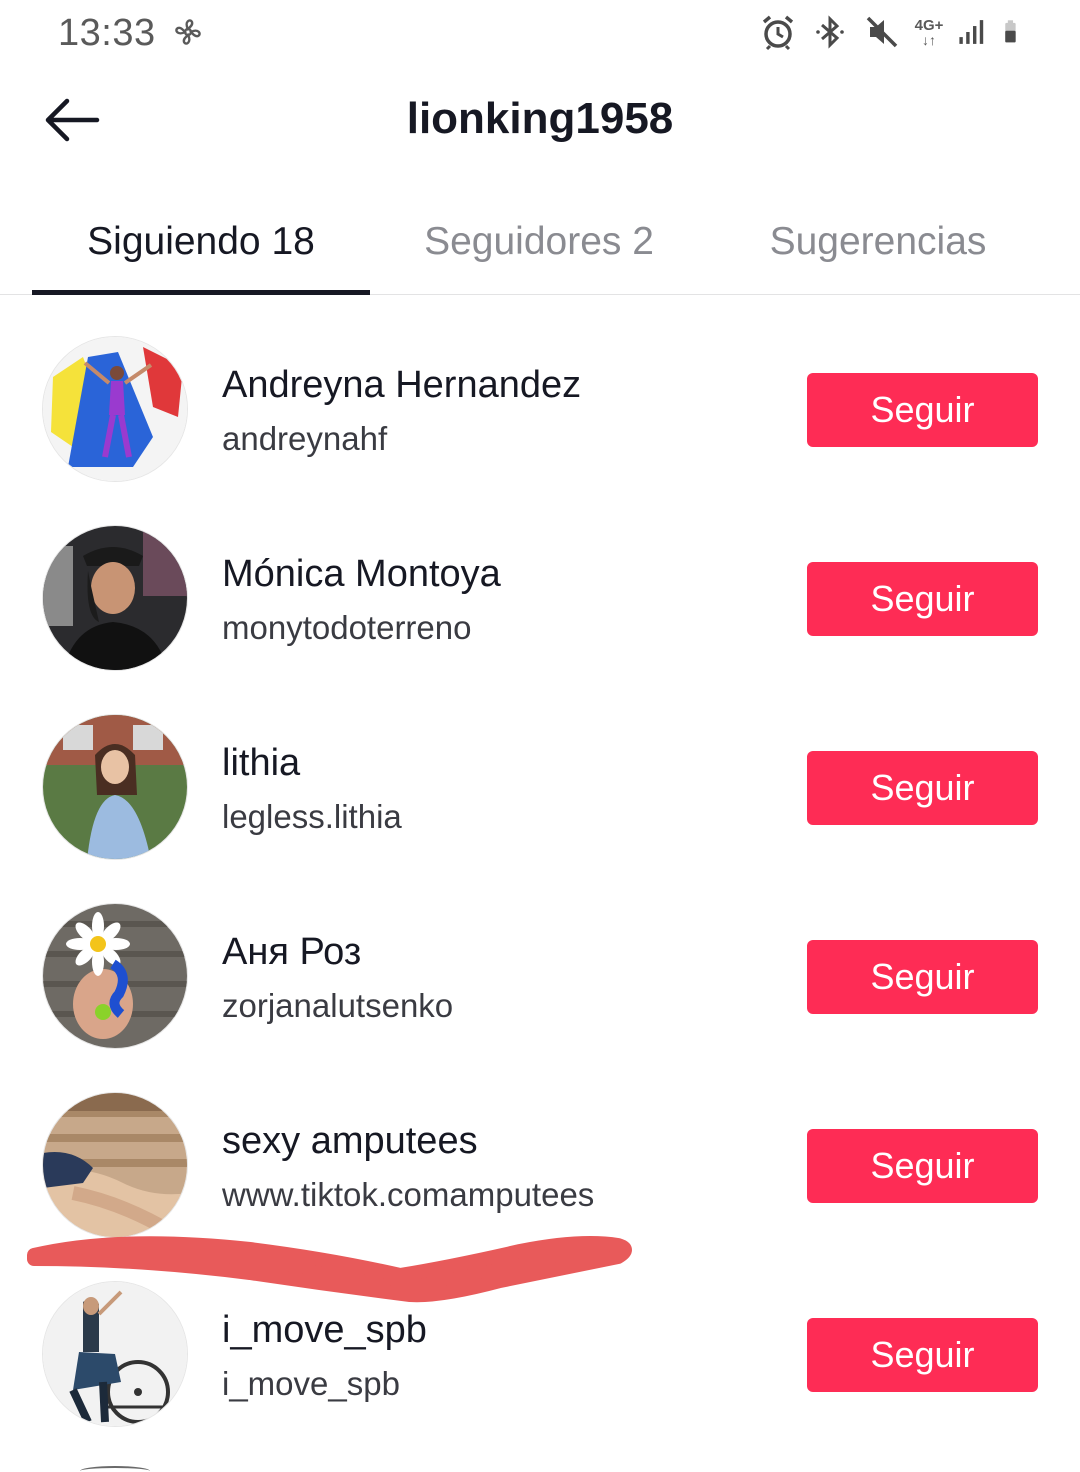 Image resolution: width=1080 pixels, height=1472 pixels. What do you see at coordinates (115, 1469) in the screenshot?
I see `next-avatar-peek` at bounding box center [115, 1469].